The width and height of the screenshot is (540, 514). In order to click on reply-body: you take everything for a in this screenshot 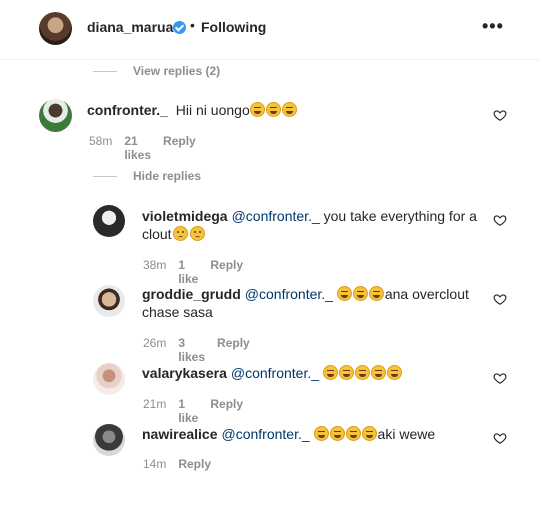, I will do `click(398, 216)`.